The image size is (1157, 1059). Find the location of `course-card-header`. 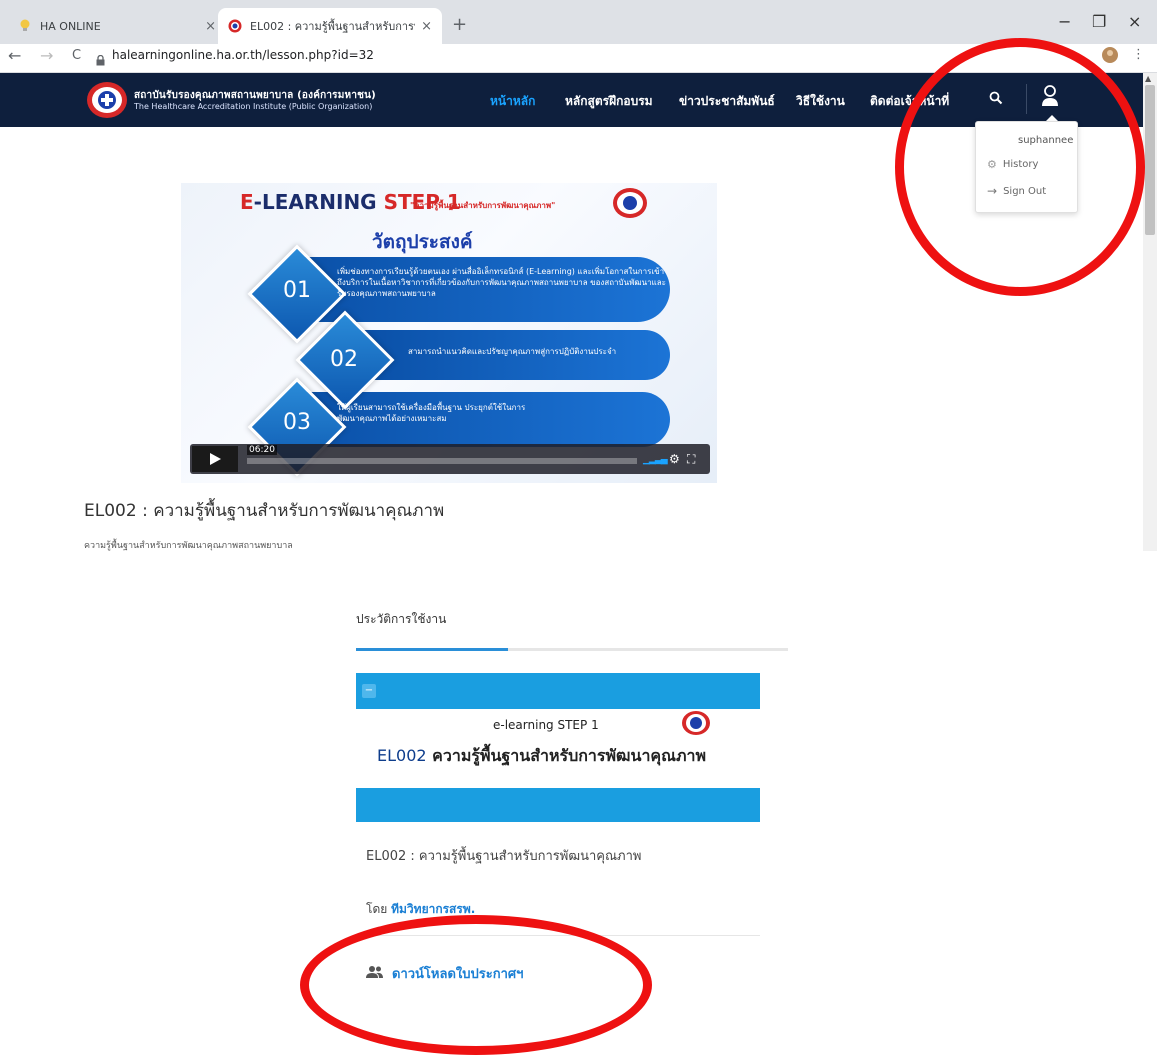

course-card-header is located at coordinates (558, 691).